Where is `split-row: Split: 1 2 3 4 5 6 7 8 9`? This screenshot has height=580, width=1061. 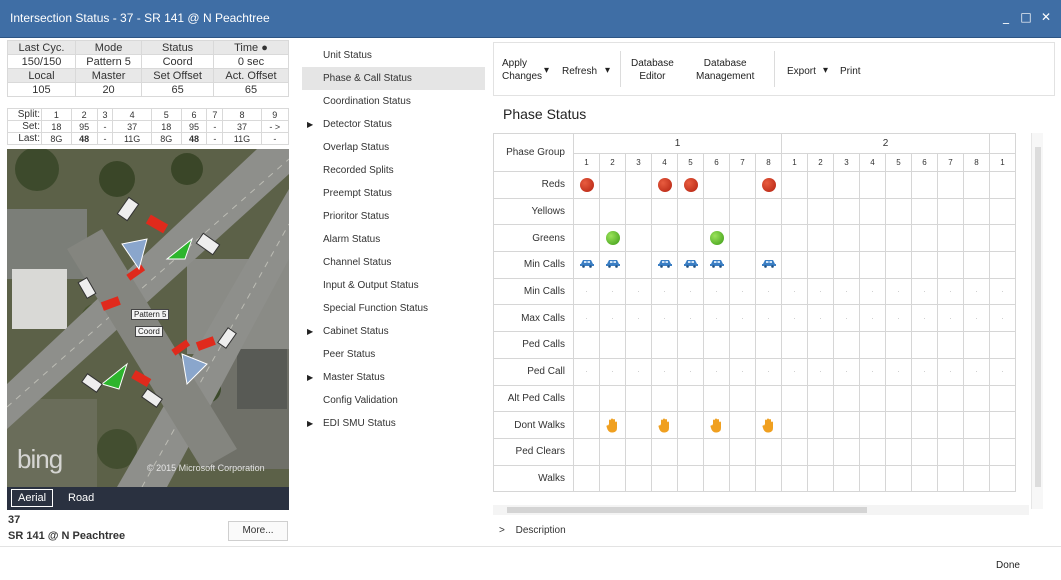 split-row: Split: 1 2 3 4 5 6 7 8 9 is located at coordinates (148, 114).